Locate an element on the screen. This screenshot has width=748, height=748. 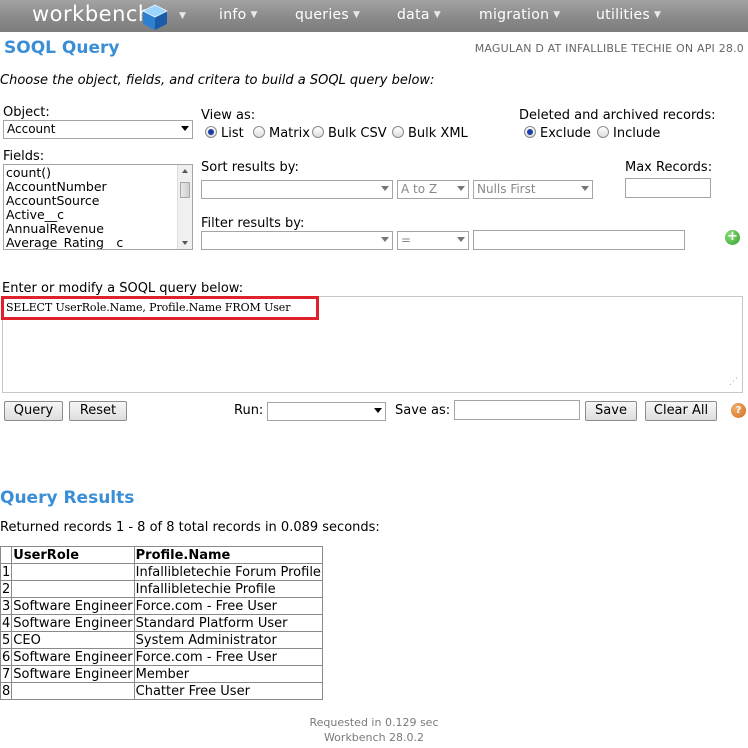
sort-field-select is located at coordinates (297, 189).